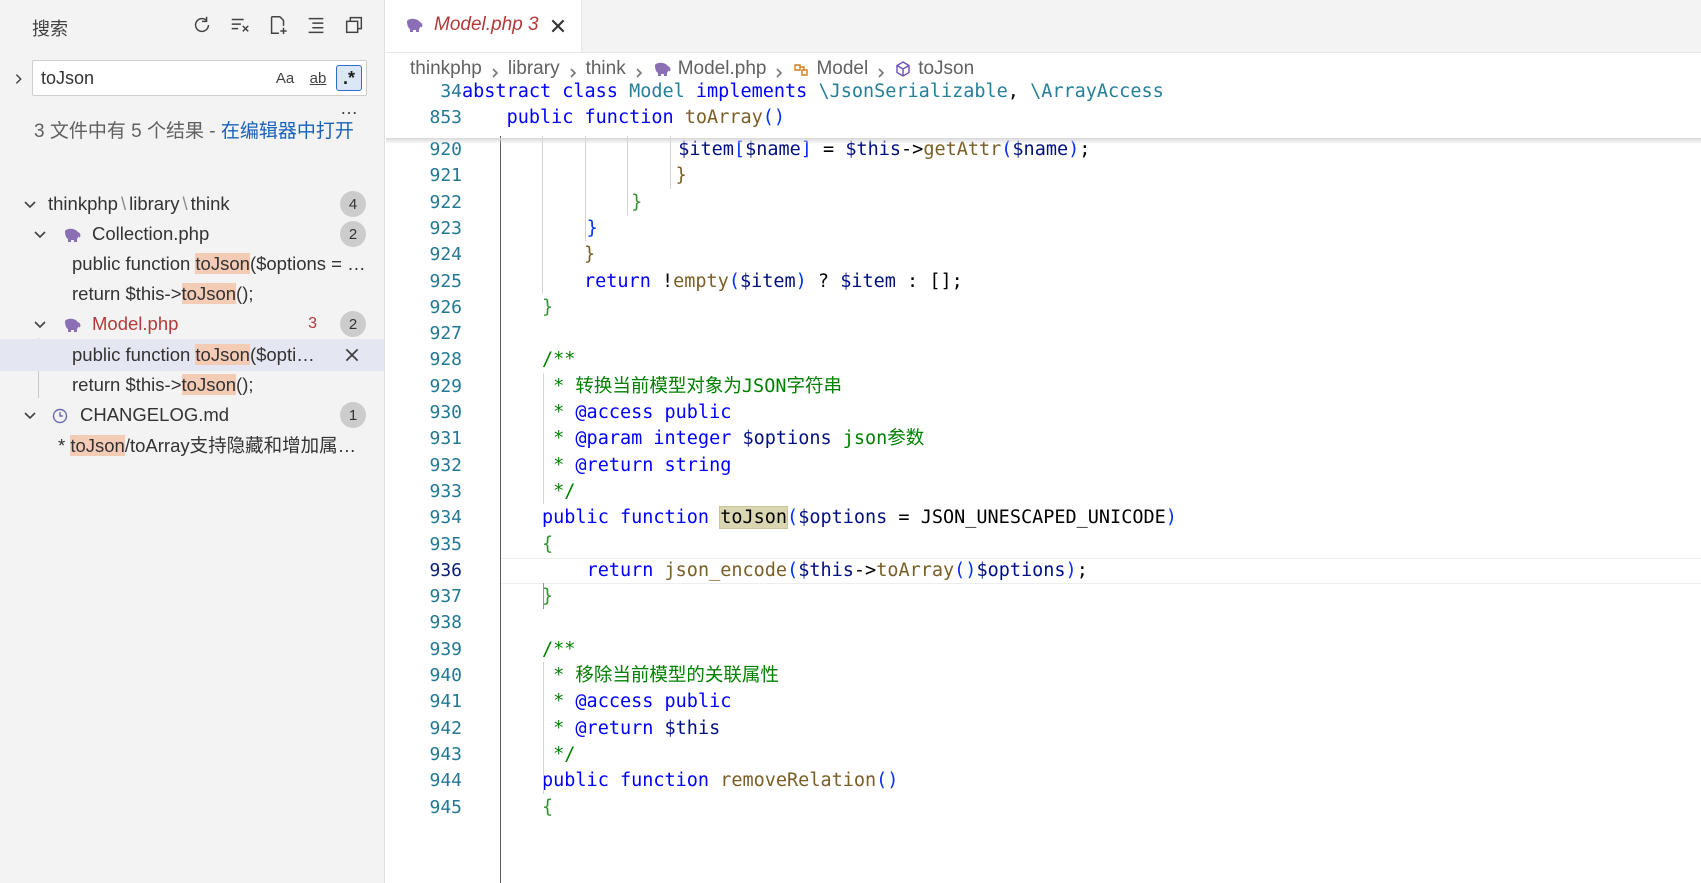 The height and width of the screenshot is (883, 1701). Describe the element at coordinates (245, 384) in the screenshot. I see `match-after: ();` at that location.